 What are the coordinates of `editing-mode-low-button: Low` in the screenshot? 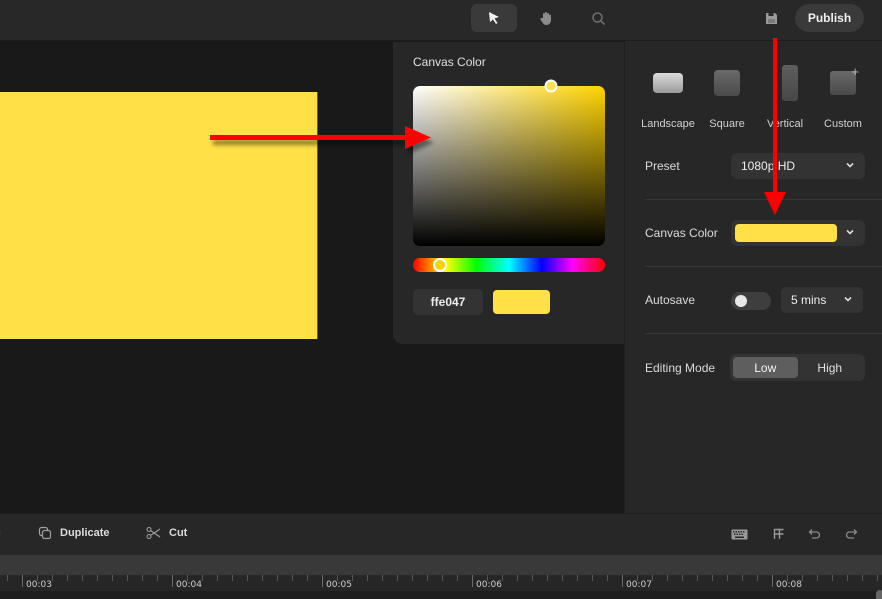 It's located at (765, 367).